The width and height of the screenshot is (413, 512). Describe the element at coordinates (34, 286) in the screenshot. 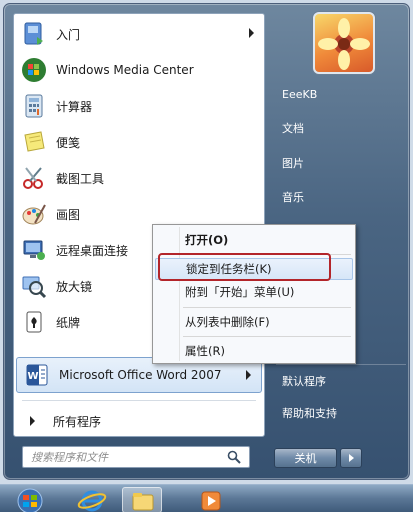

I see `magnifier-icon` at that location.